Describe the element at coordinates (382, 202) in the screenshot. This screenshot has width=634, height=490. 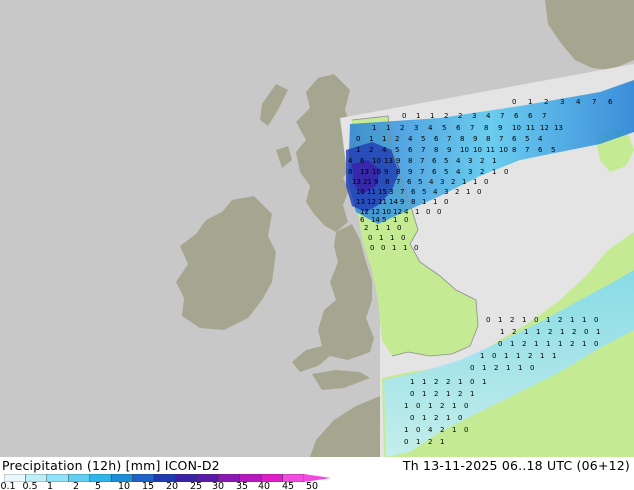
I see `grid-value: 11` at that location.